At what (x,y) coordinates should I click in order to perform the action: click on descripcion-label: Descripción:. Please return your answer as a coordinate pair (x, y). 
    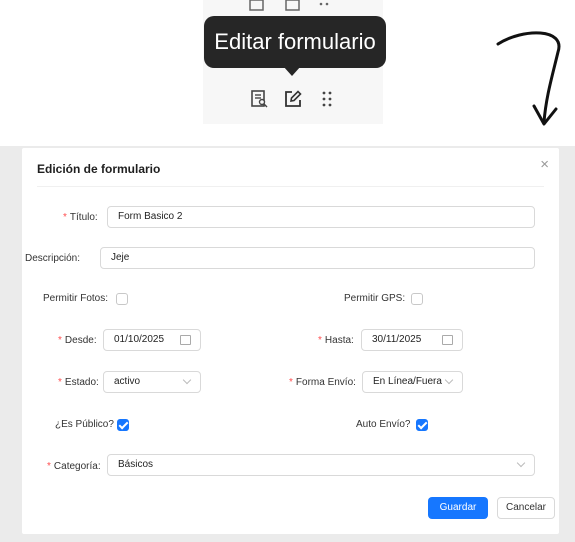
    Looking at the image, I should click on (53, 258).